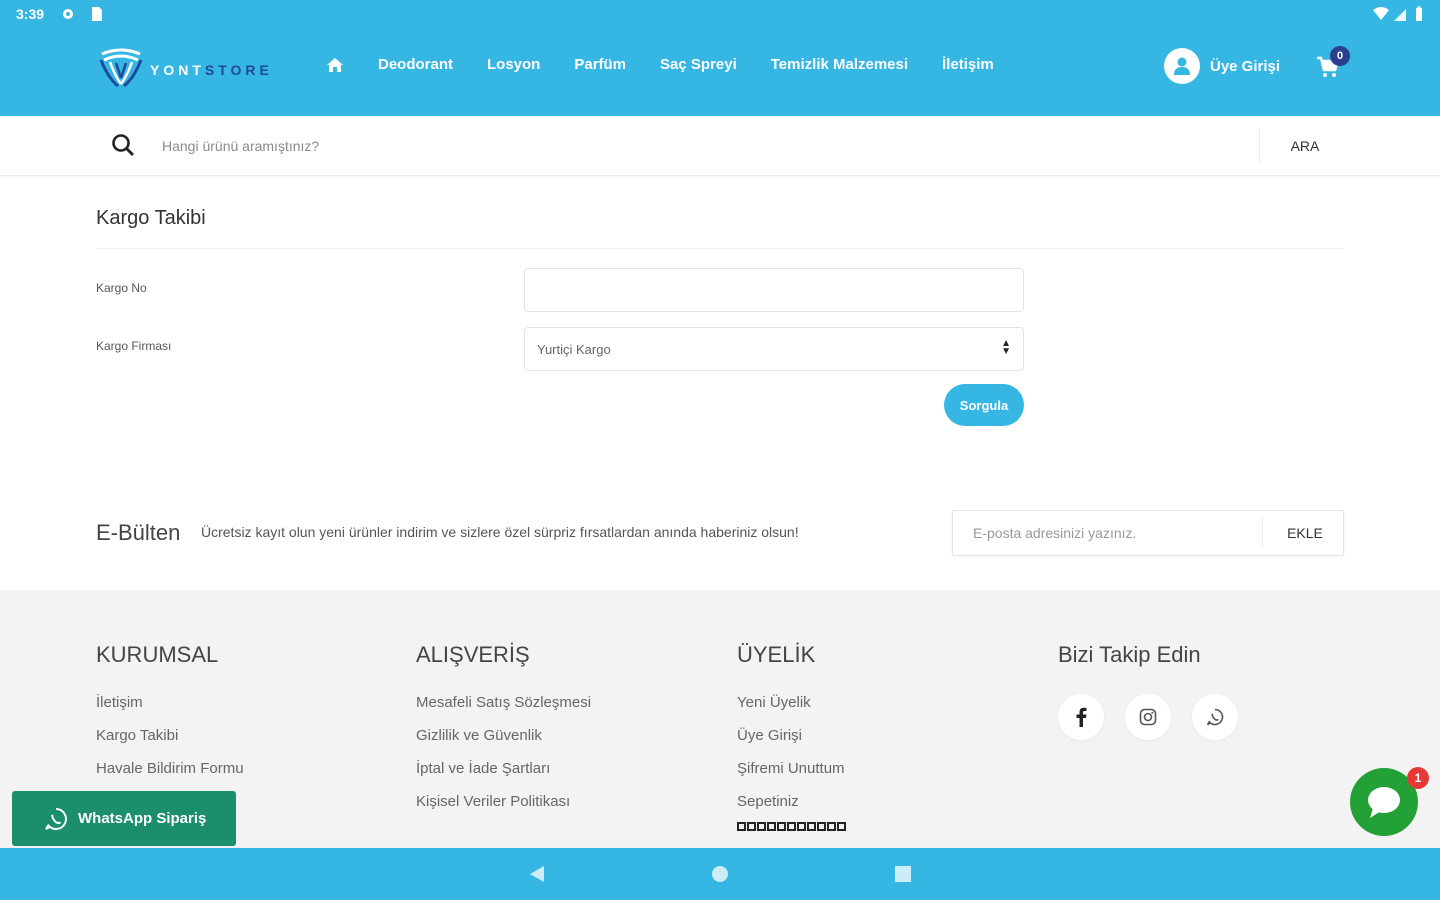  What do you see at coordinates (1305, 146) in the screenshot?
I see `search-button: ARA` at bounding box center [1305, 146].